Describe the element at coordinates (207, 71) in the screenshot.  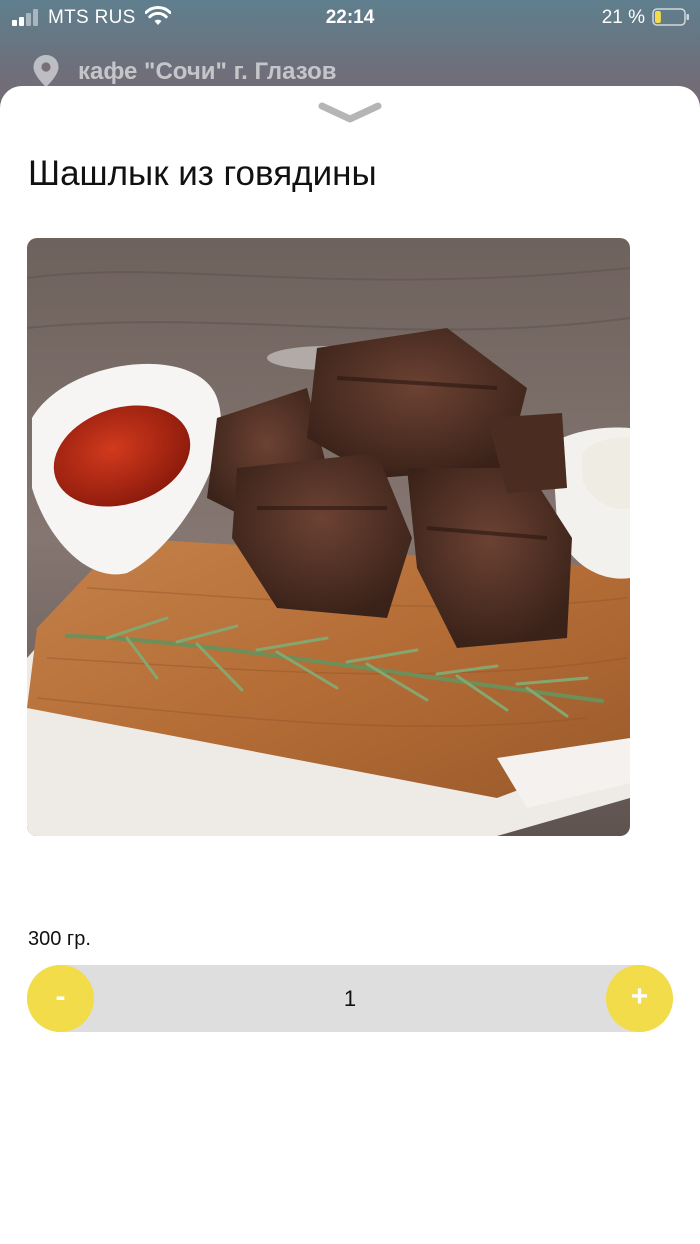
I see `location-label: кафе "Сочи" г. Глазов` at that location.